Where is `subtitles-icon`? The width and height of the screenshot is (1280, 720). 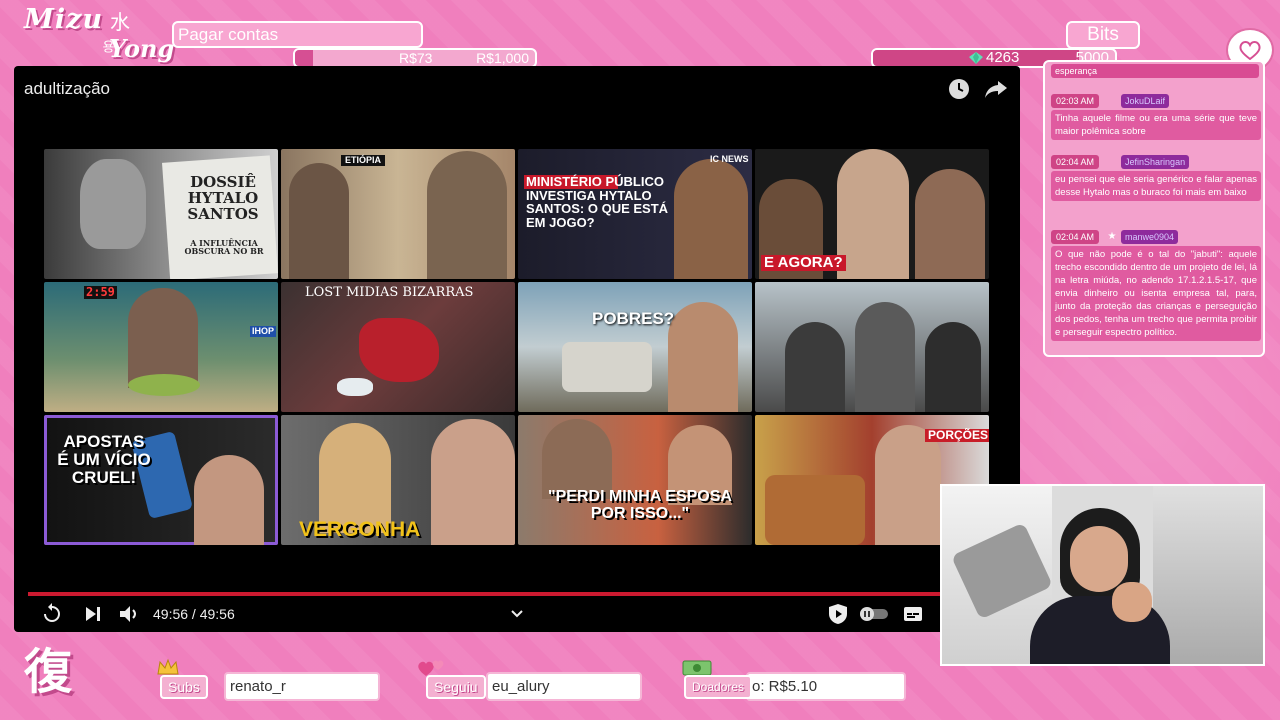
subtitles-icon is located at coordinates (913, 614).